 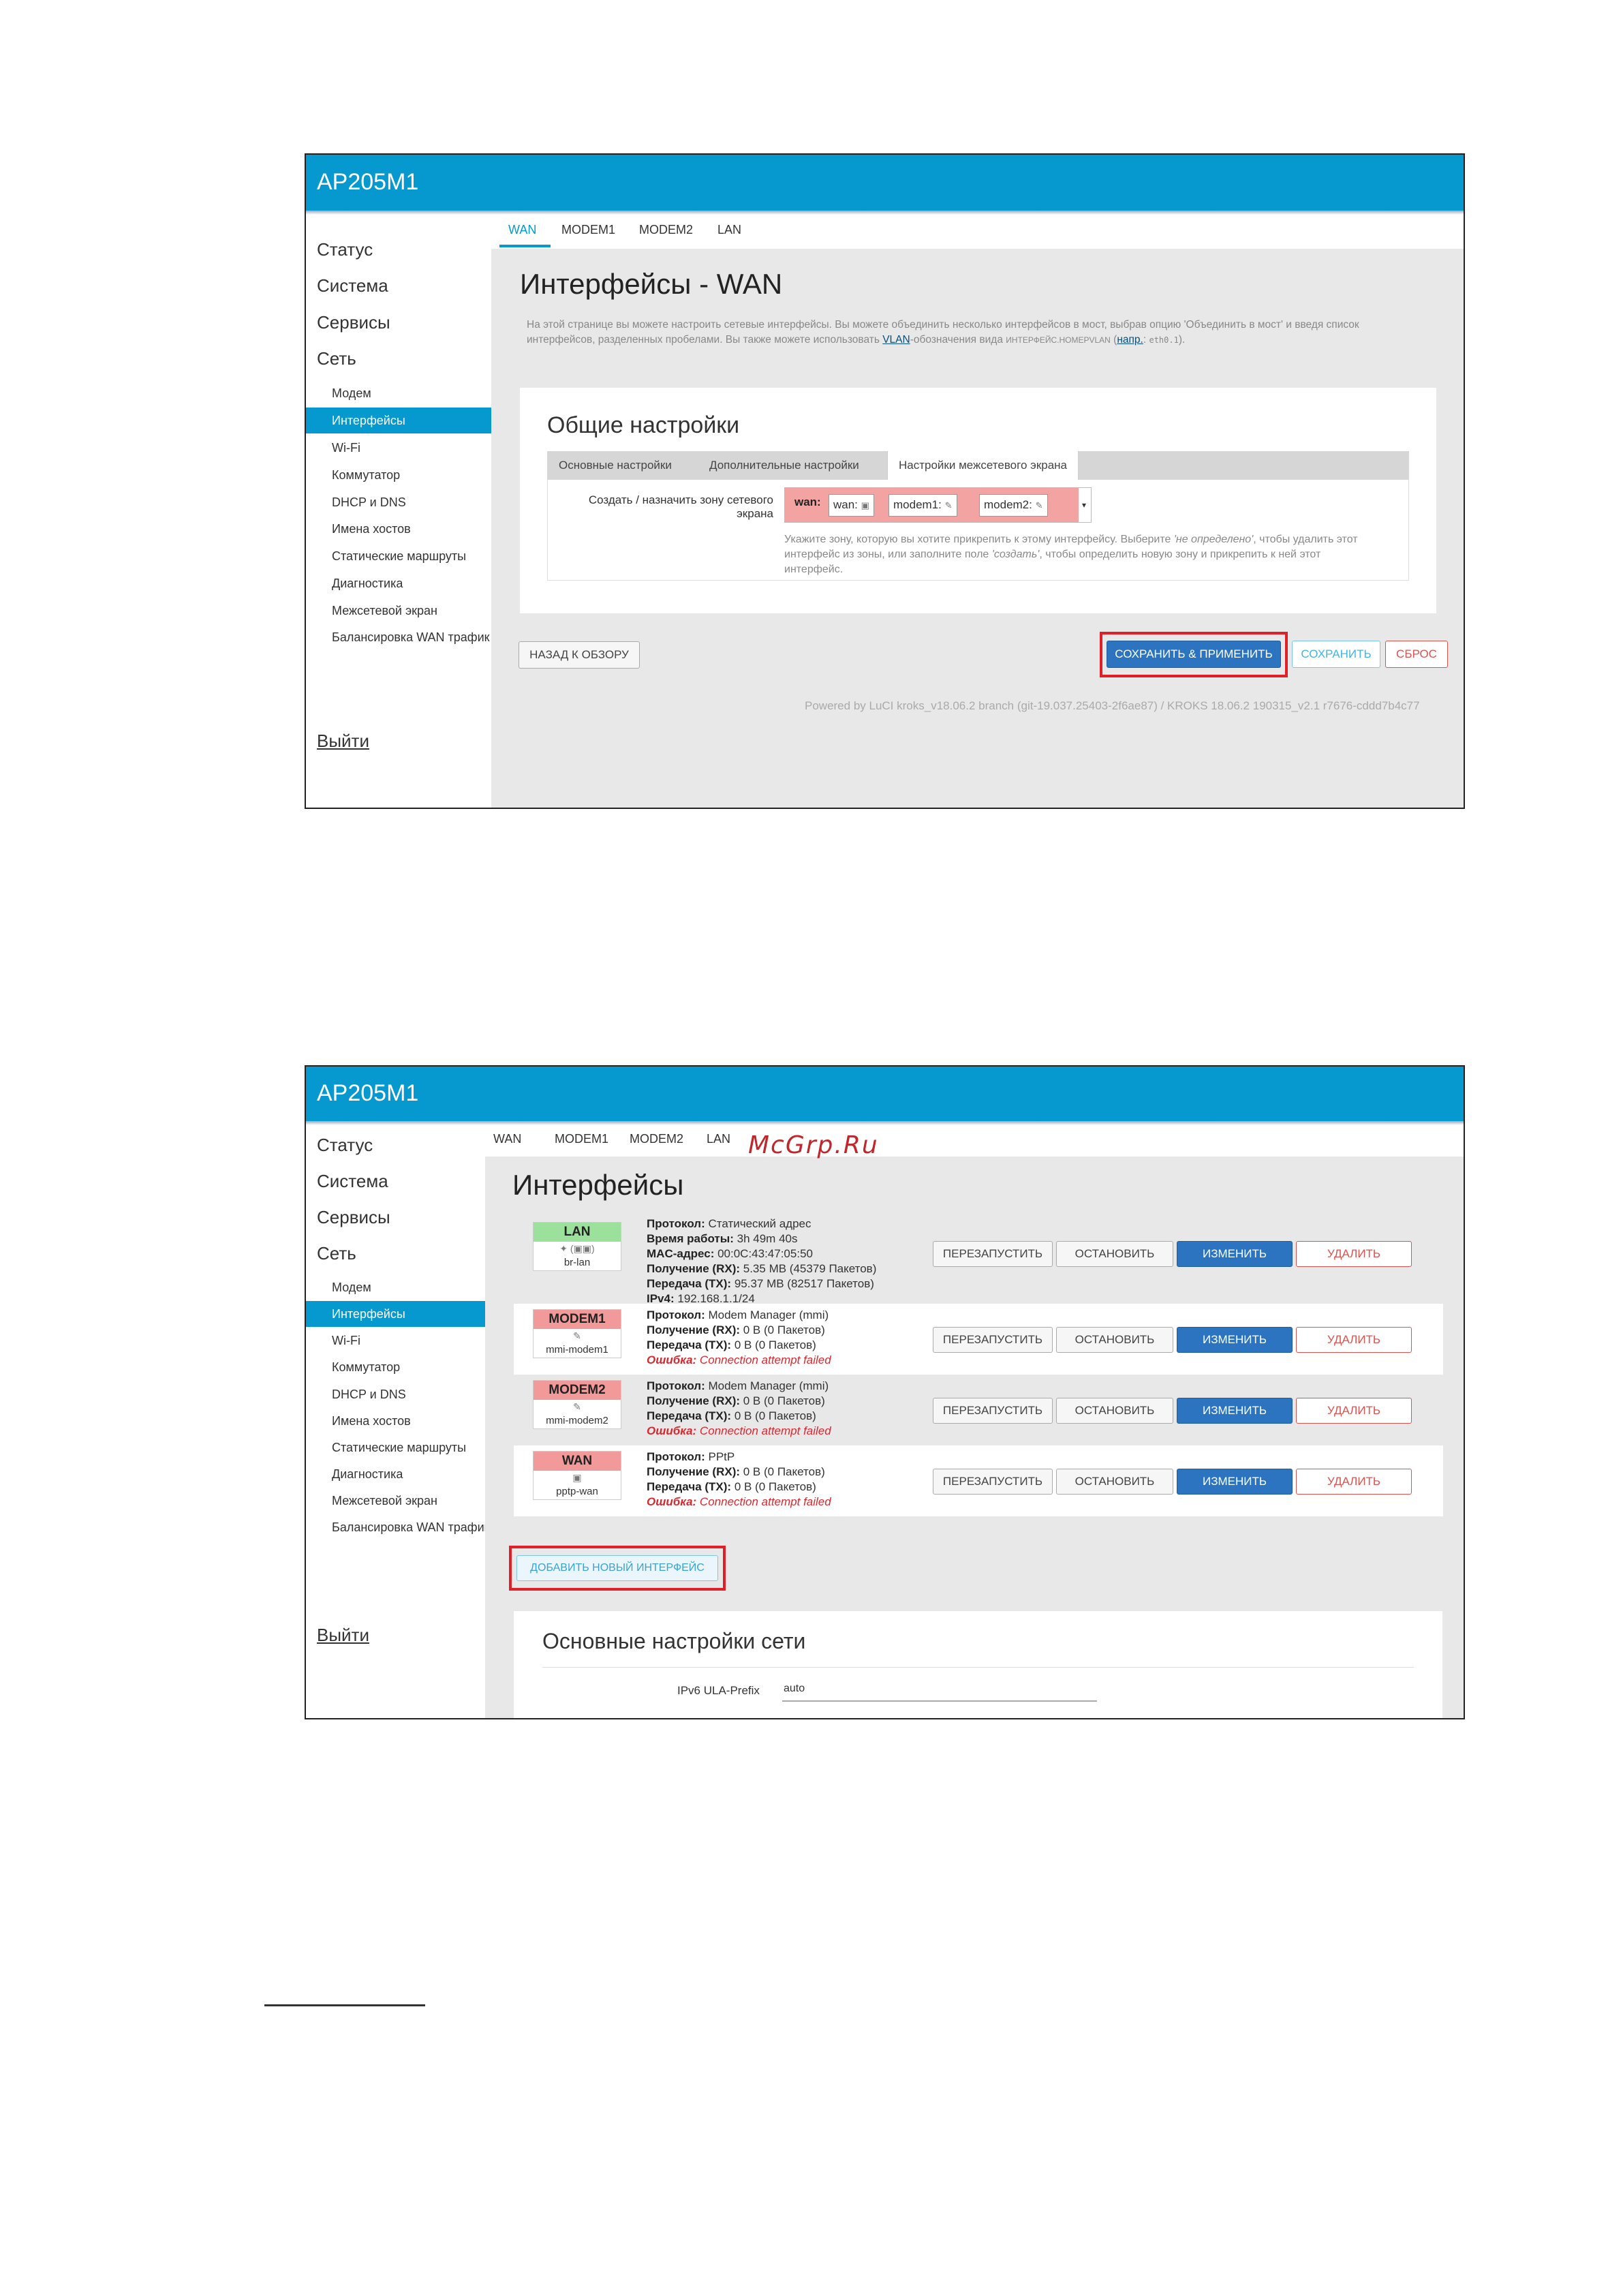 What do you see at coordinates (1130, 340) in the screenshot?
I see `example-link: напр.` at bounding box center [1130, 340].